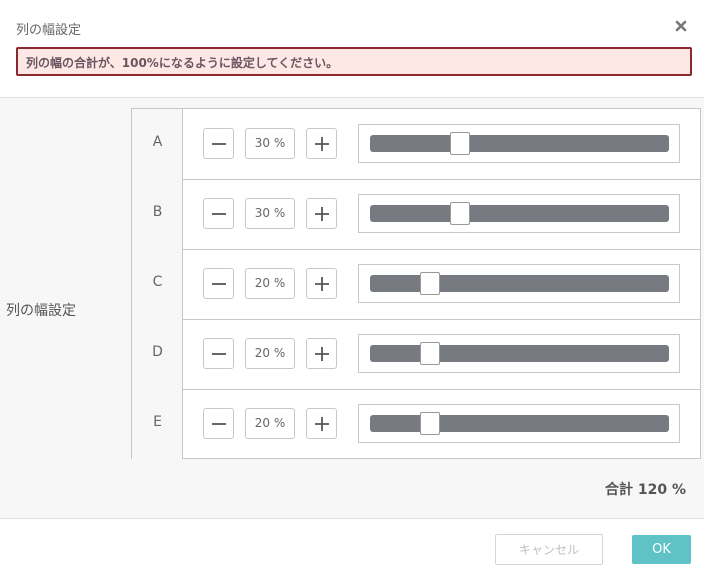  What do you see at coordinates (157, 282) in the screenshot?
I see `column-name: C` at bounding box center [157, 282].